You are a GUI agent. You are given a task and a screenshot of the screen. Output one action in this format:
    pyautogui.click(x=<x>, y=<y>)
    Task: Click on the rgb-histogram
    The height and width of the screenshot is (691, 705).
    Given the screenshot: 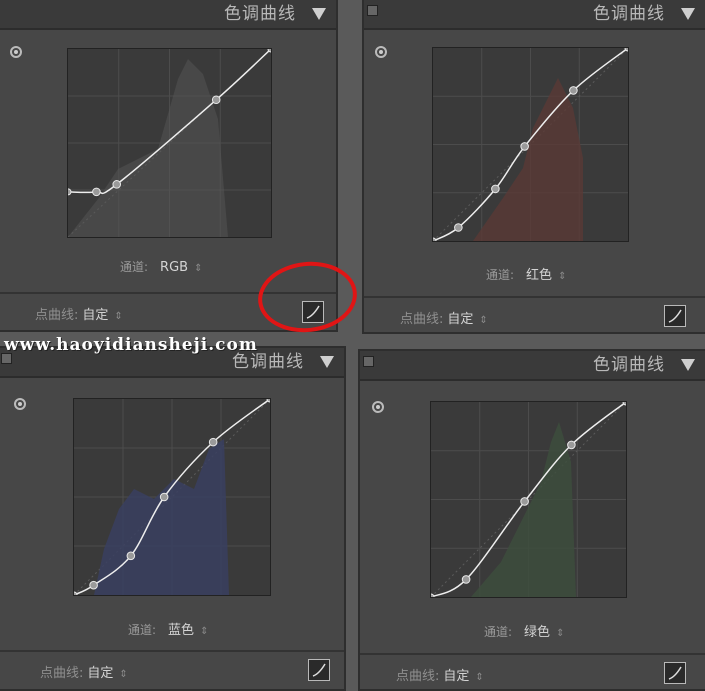 What is the action you would take?
    pyautogui.click(x=148, y=148)
    